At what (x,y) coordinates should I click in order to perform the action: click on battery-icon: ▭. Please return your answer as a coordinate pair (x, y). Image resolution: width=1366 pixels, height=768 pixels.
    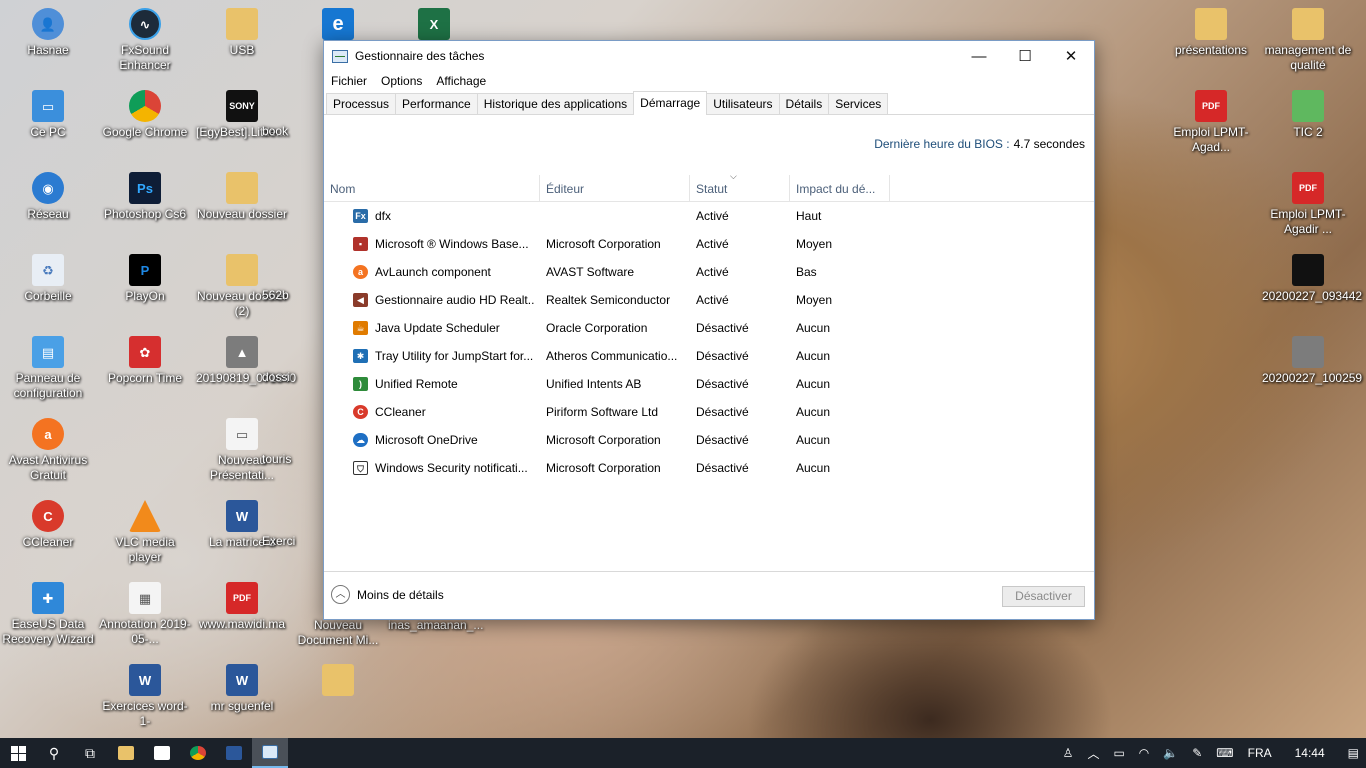
    Looking at the image, I should click on (1118, 753).